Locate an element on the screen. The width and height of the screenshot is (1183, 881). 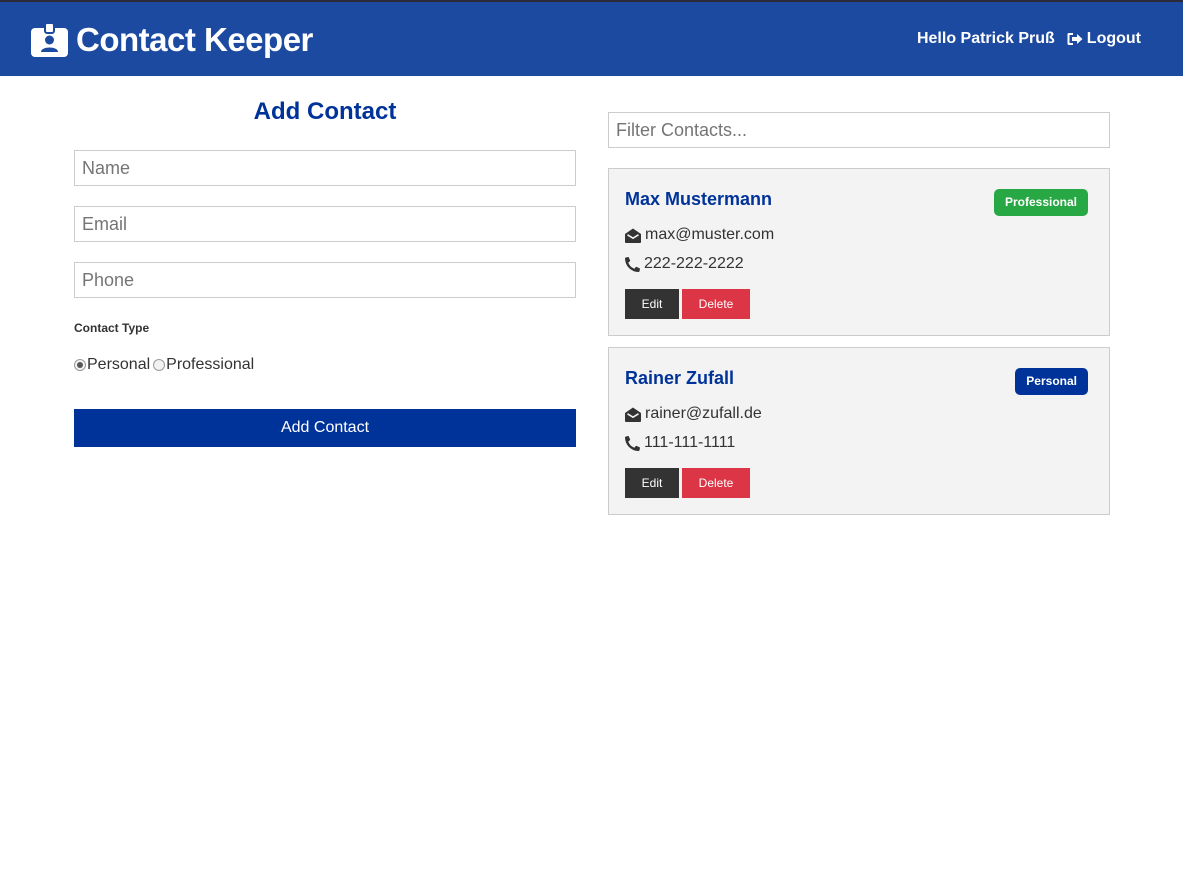
phone-input is located at coordinates (325, 280).